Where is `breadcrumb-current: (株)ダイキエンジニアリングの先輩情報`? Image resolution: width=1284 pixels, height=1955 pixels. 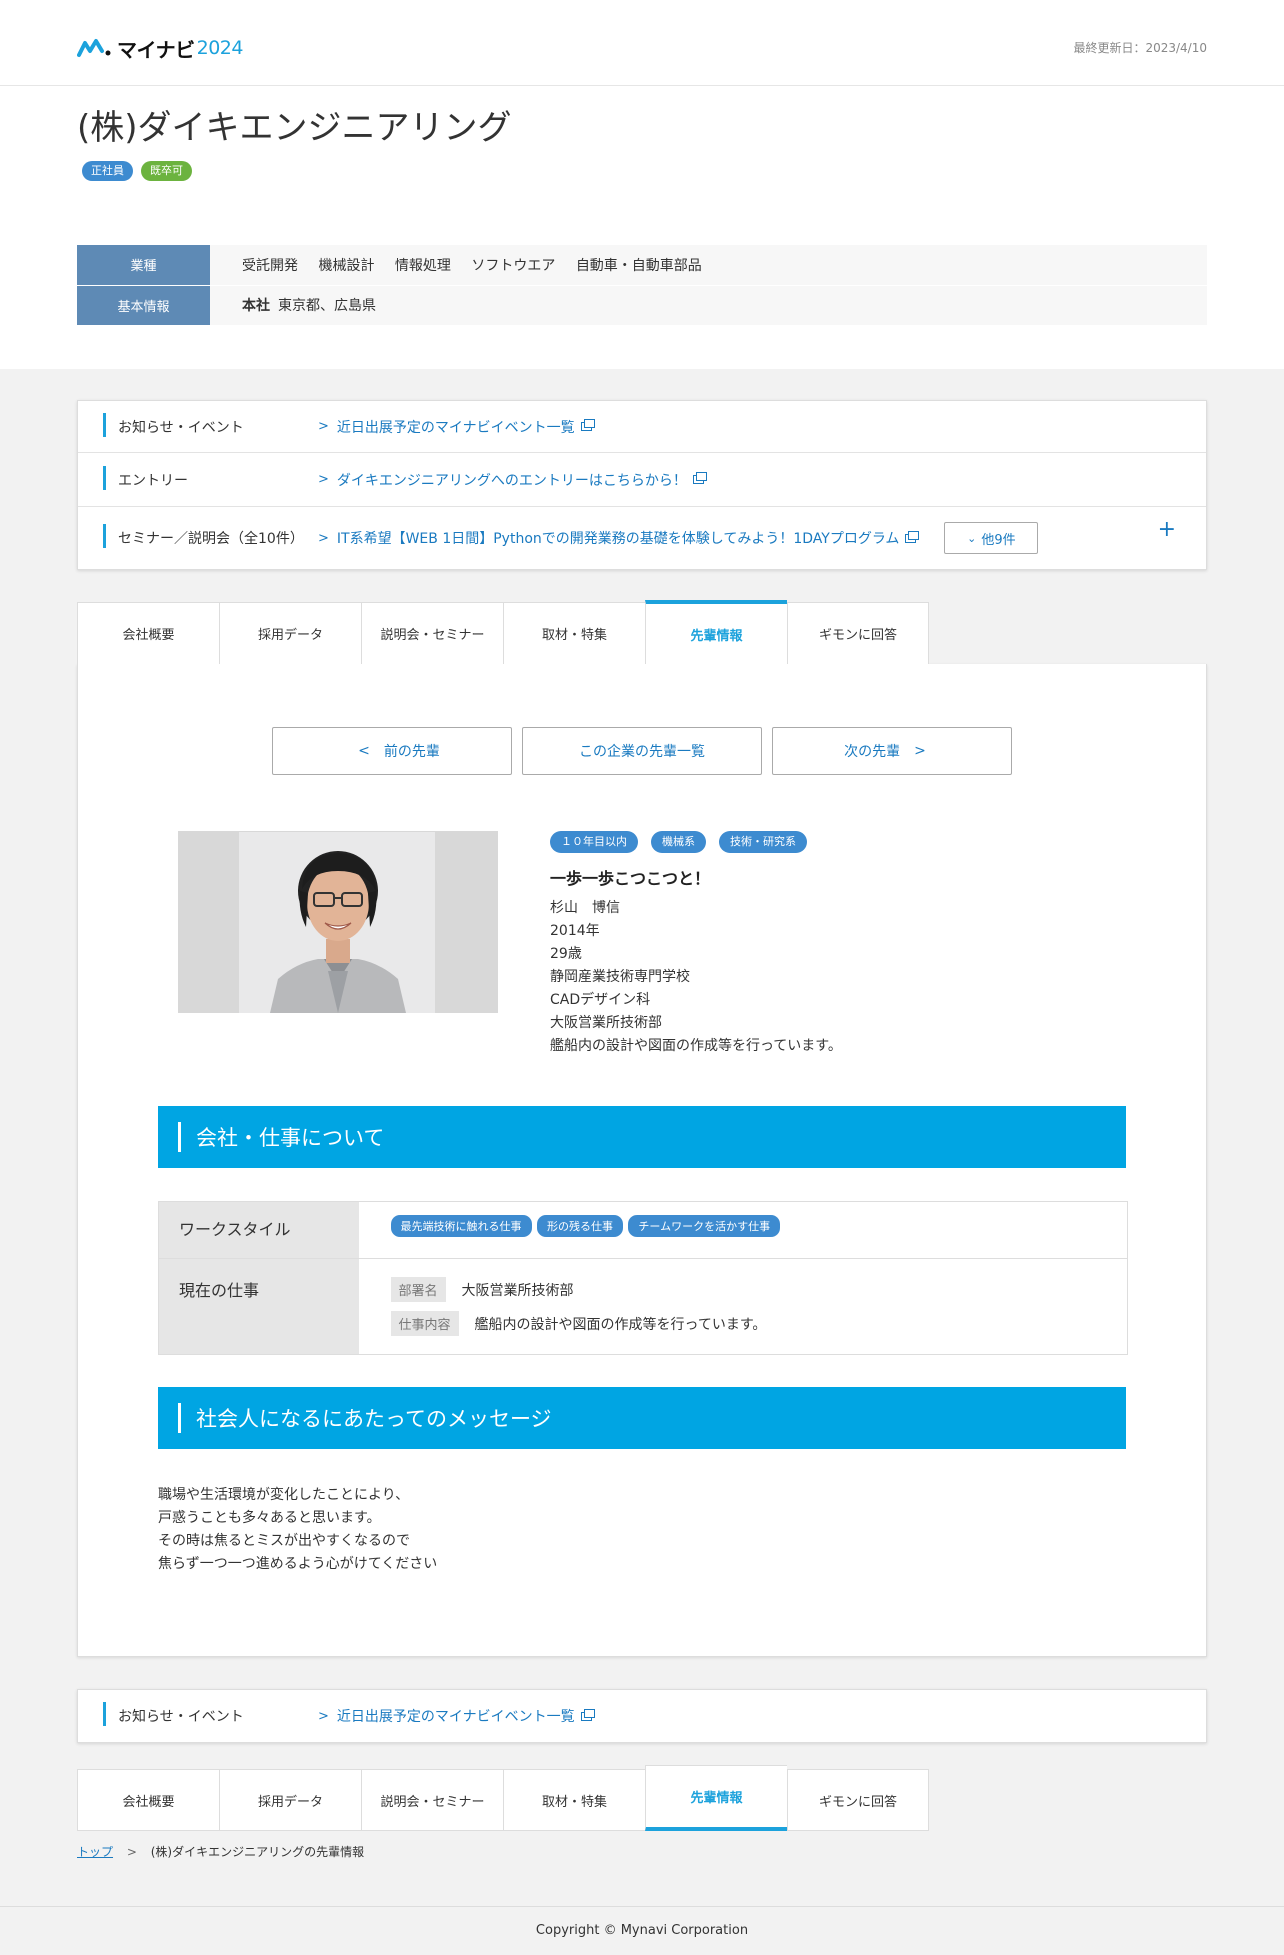 breadcrumb-current: (株)ダイキエンジニアリングの先輩情報 is located at coordinates (257, 1852).